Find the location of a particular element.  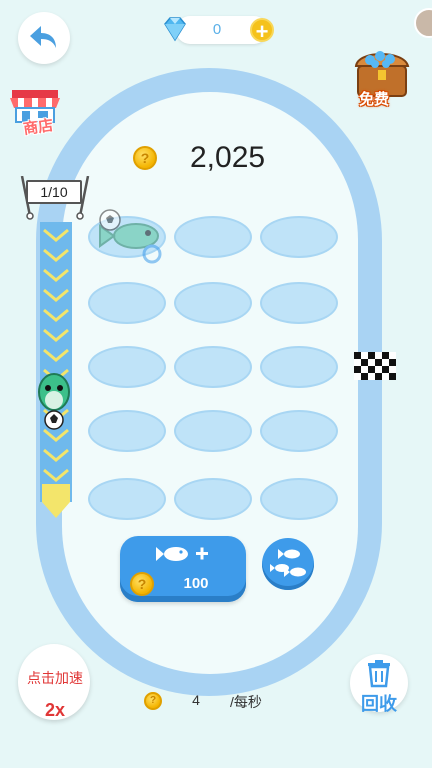

back-button is located at coordinates (44, 38).